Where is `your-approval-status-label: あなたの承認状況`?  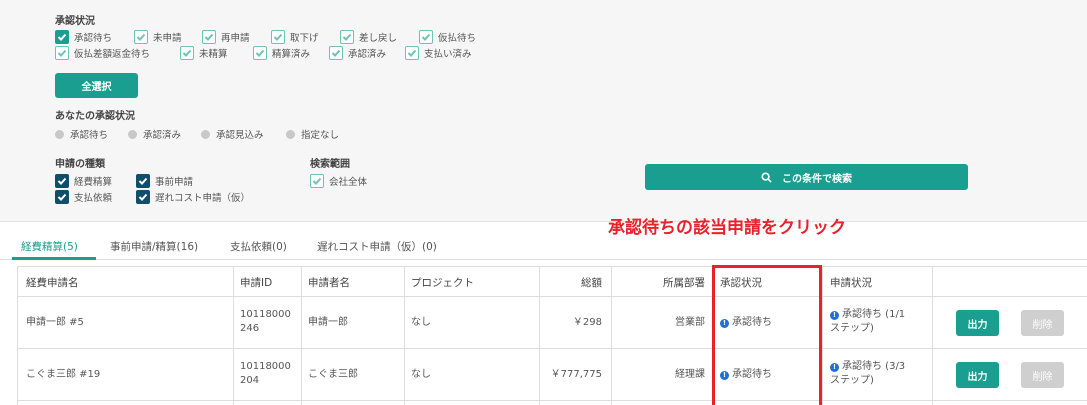 your-approval-status-label: あなたの承認状況 is located at coordinates (95, 116).